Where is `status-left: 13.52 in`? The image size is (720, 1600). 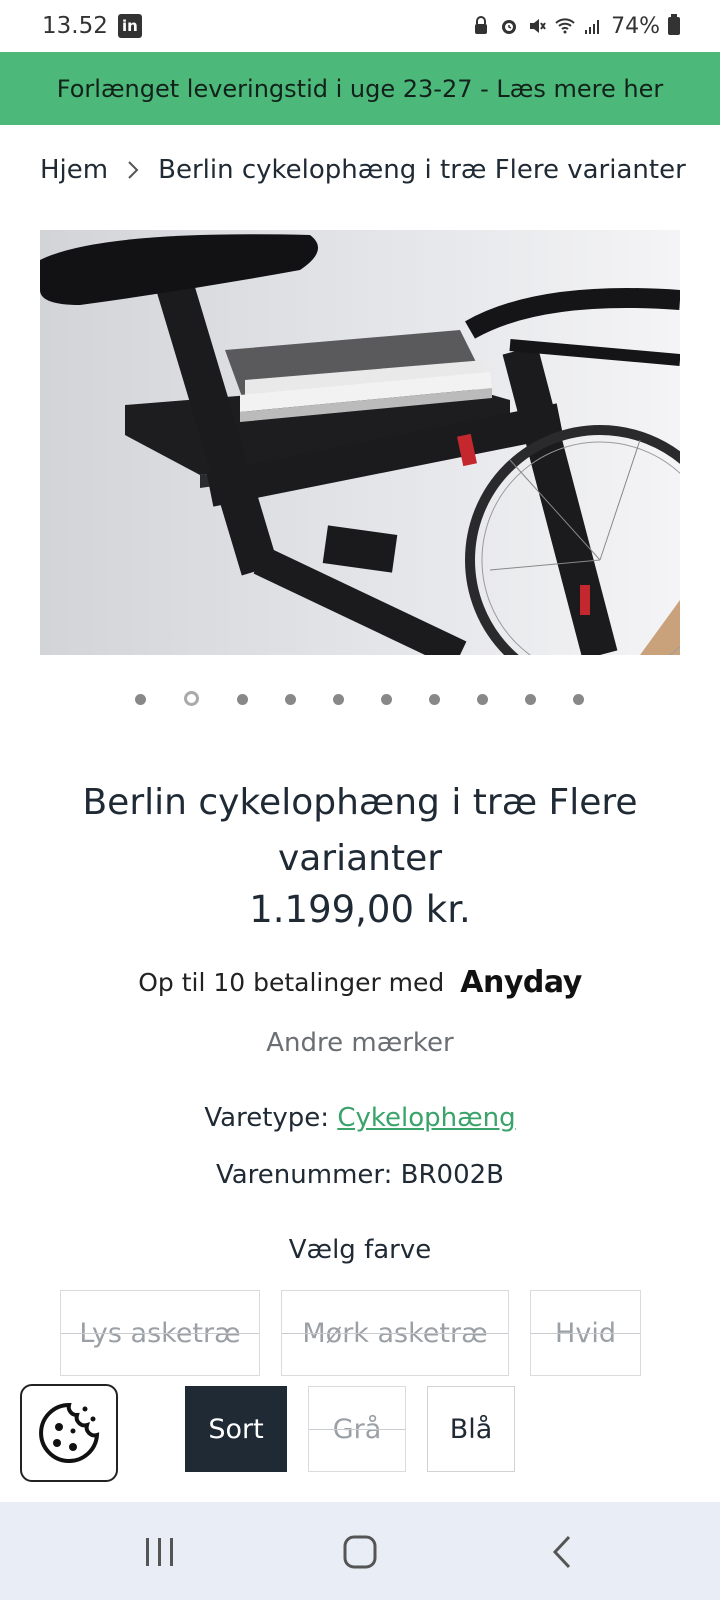
status-left: 13.52 in is located at coordinates (92, 26).